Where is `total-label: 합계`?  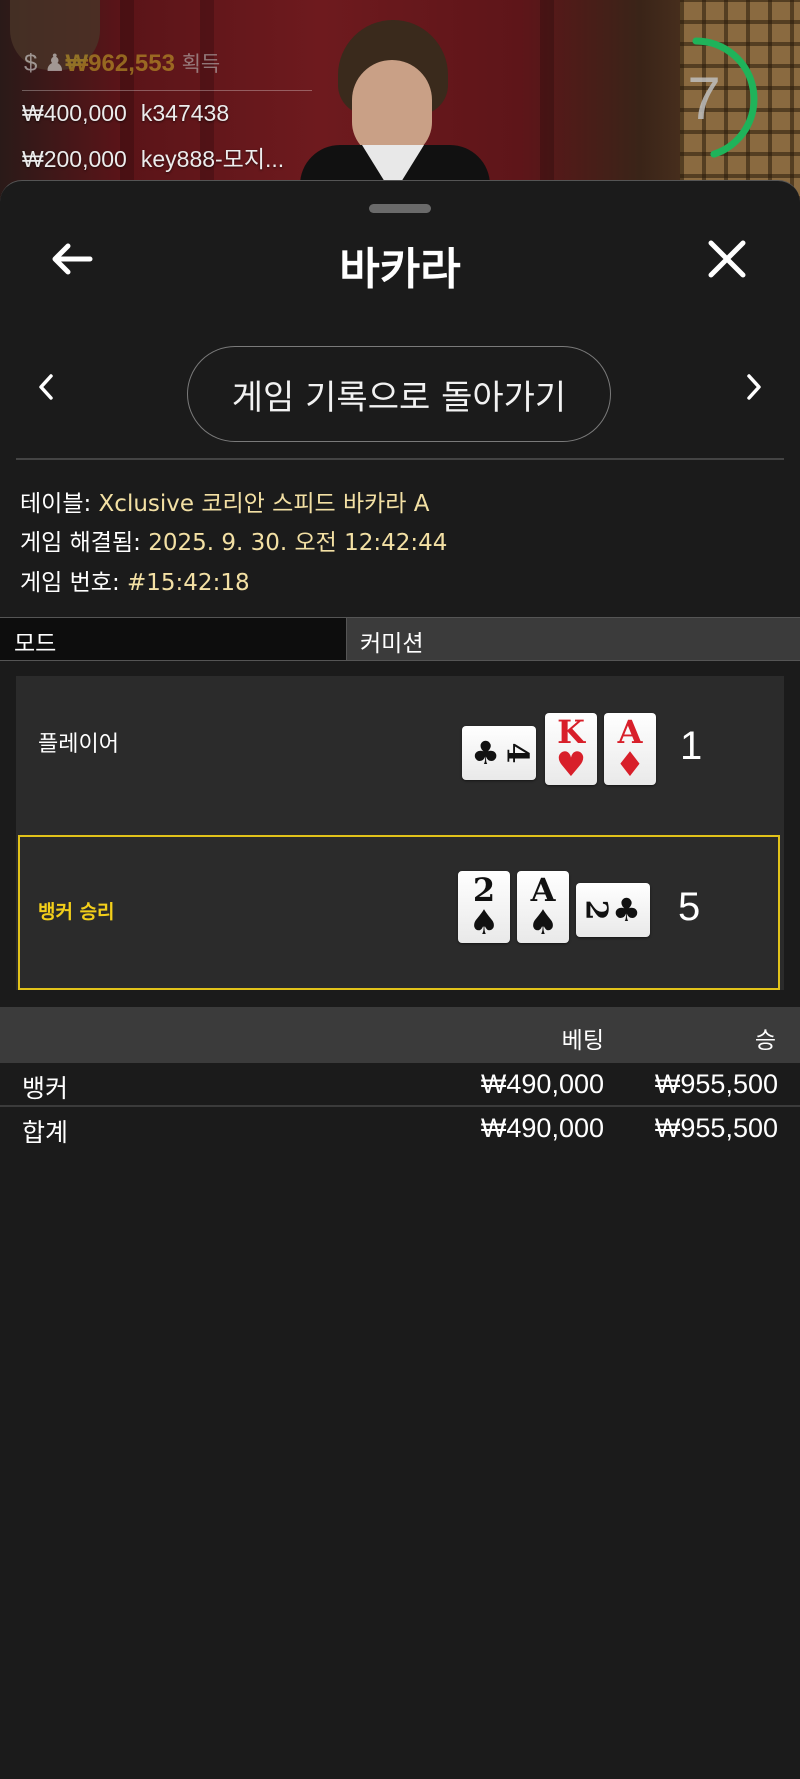 total-label: 합계 is located at coordinates (45, 1132).